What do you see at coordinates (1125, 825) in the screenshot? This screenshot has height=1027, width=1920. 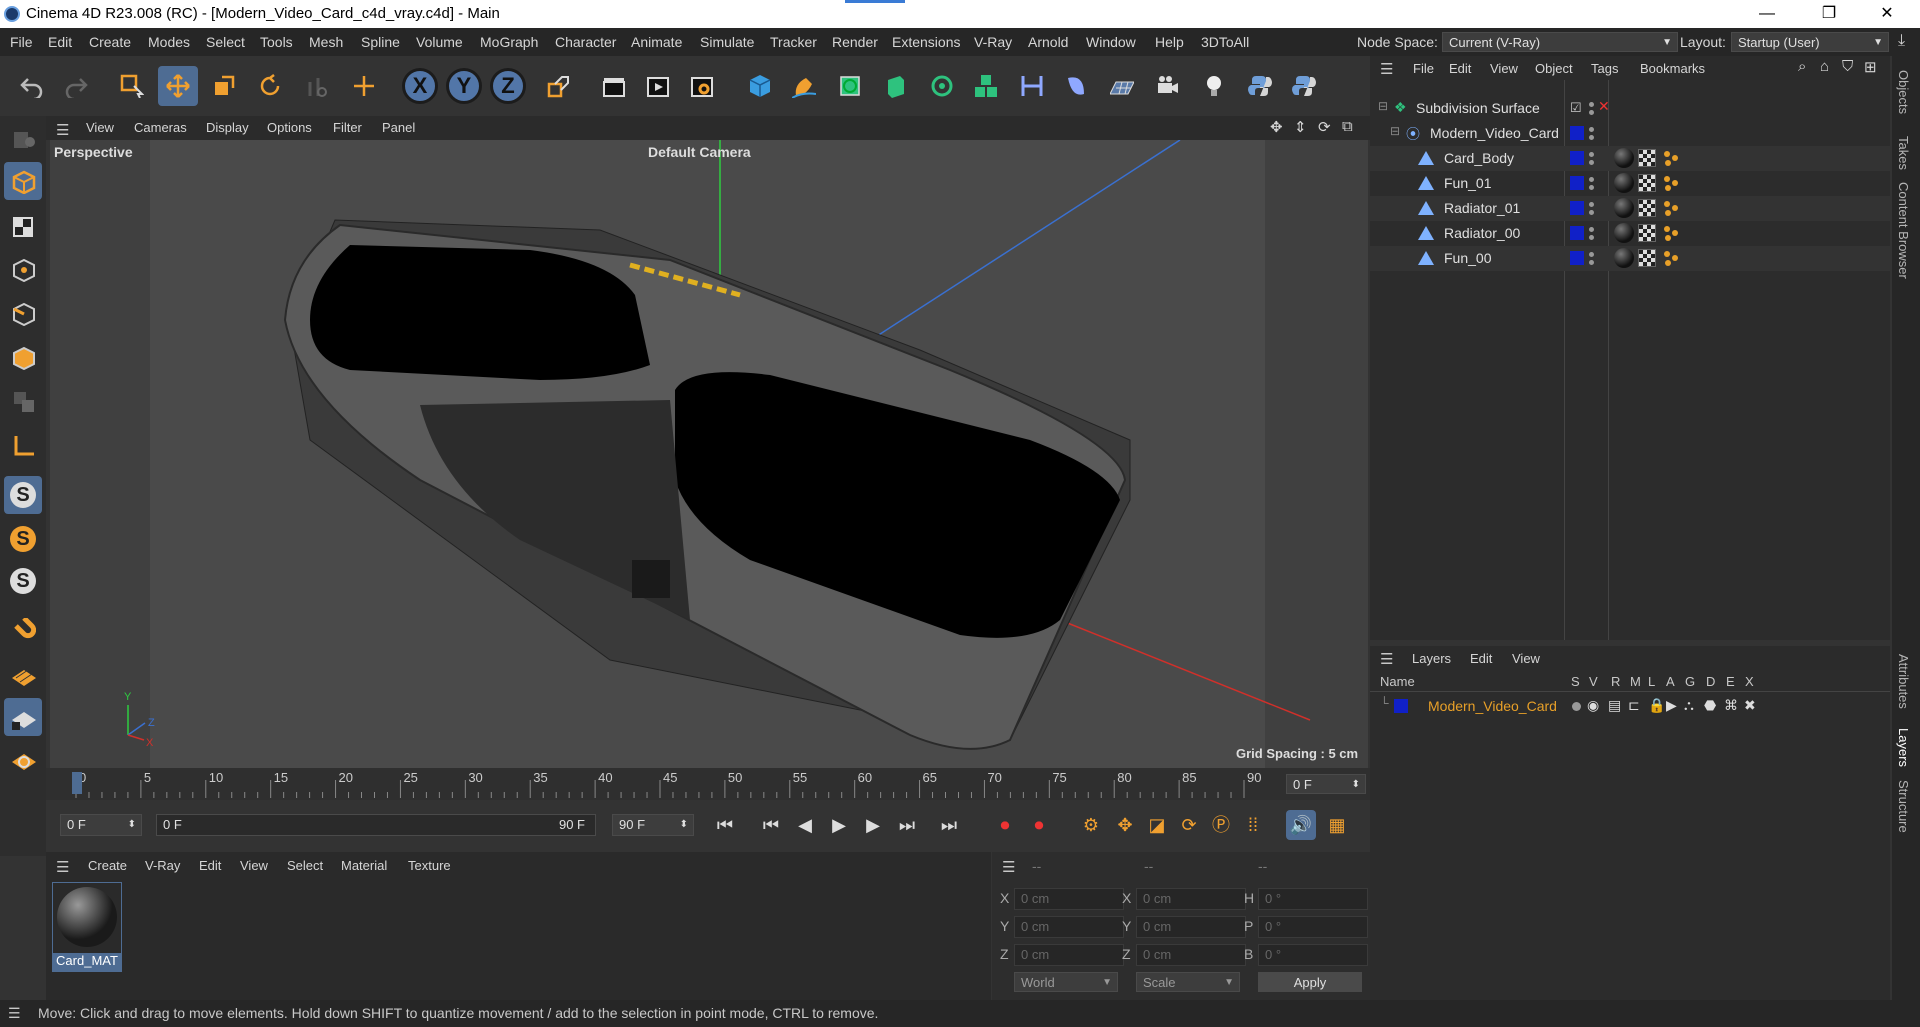 I see `key-position-button: ✥` at bounding box center [1125, 825].